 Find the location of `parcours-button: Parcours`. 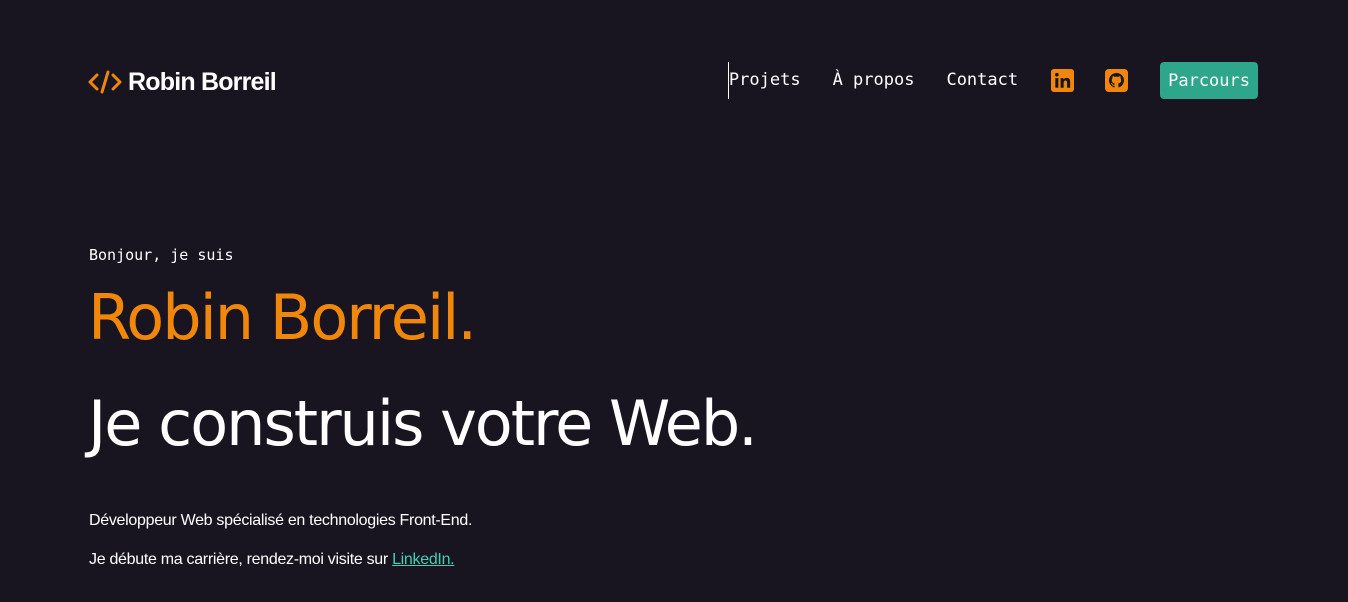

parcours-button: Parcours is located at coordinates (1209, 80).